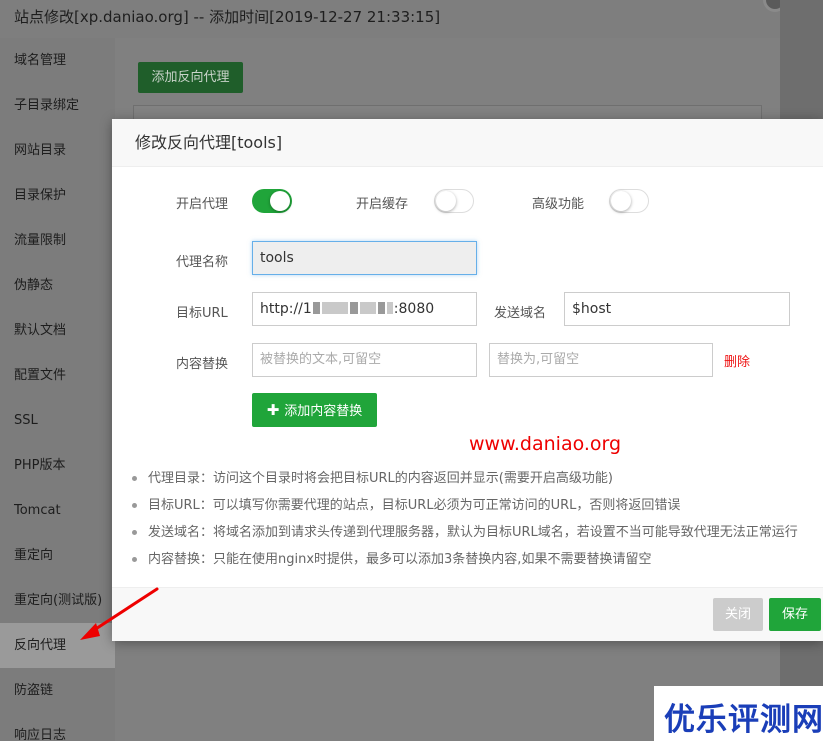 This screenshot has height=741, width=823. What do you see at coordinates (57, 150) in the screenshot?
I see `sidebar-item-site-dir: 网站目录` at bounding box center [57, 150].